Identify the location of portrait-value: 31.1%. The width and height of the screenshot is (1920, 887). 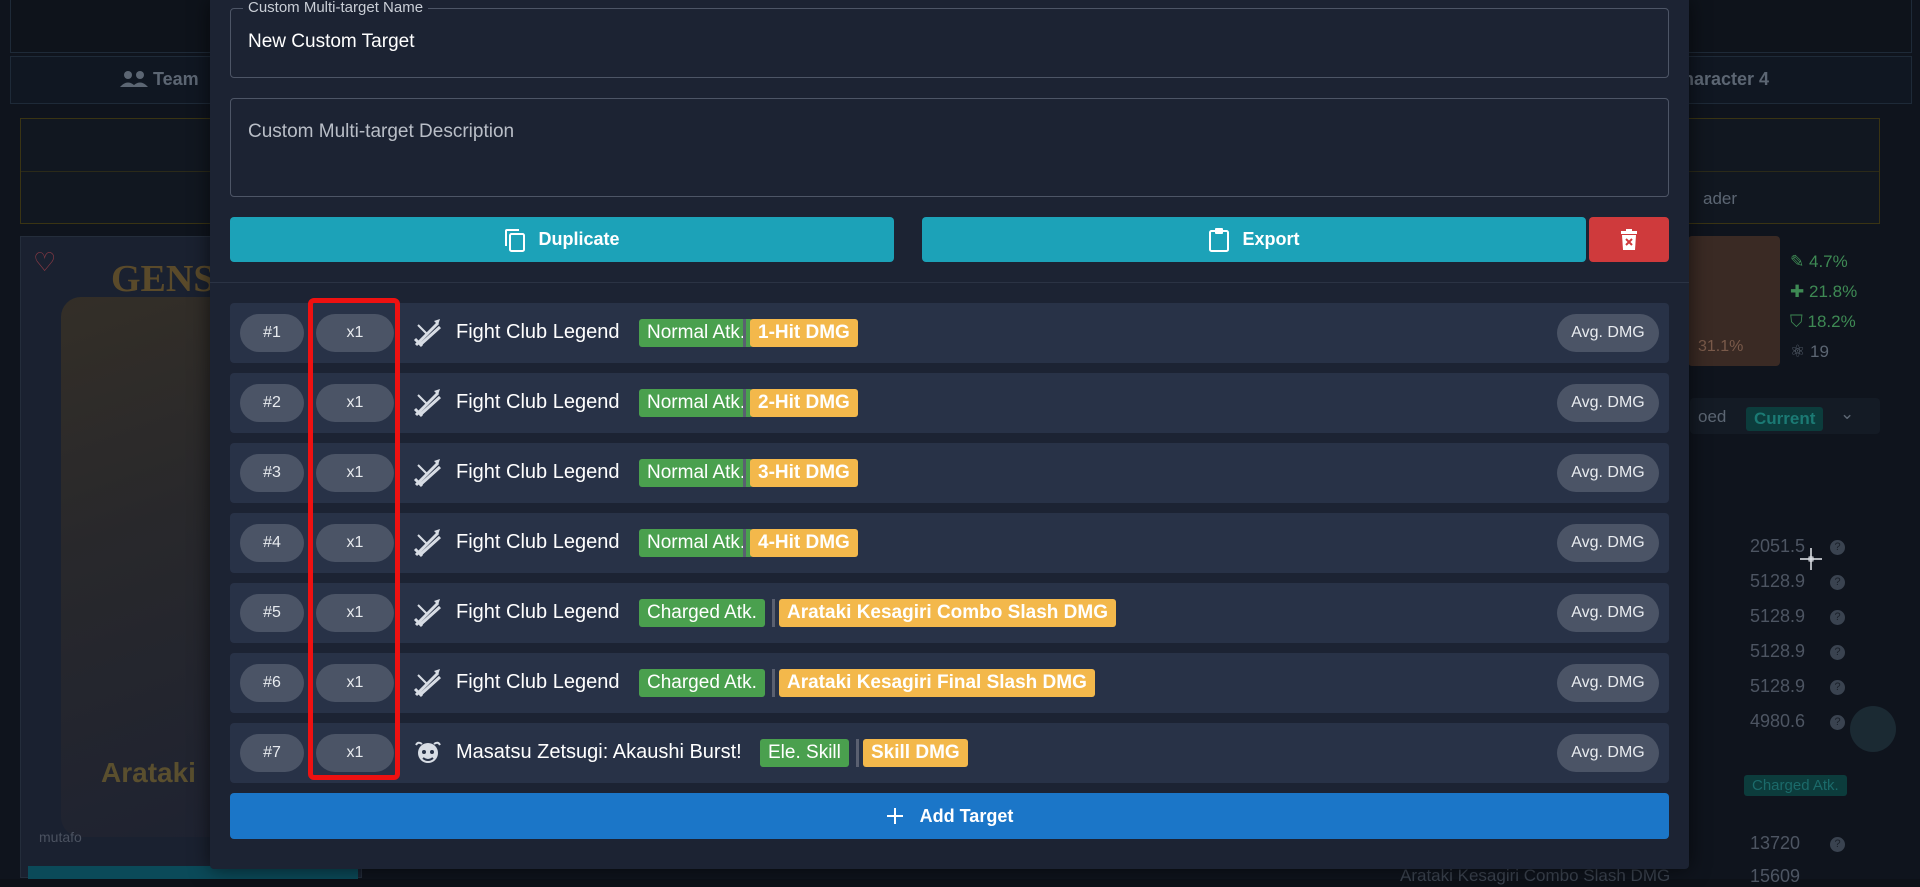
(1721, 346).